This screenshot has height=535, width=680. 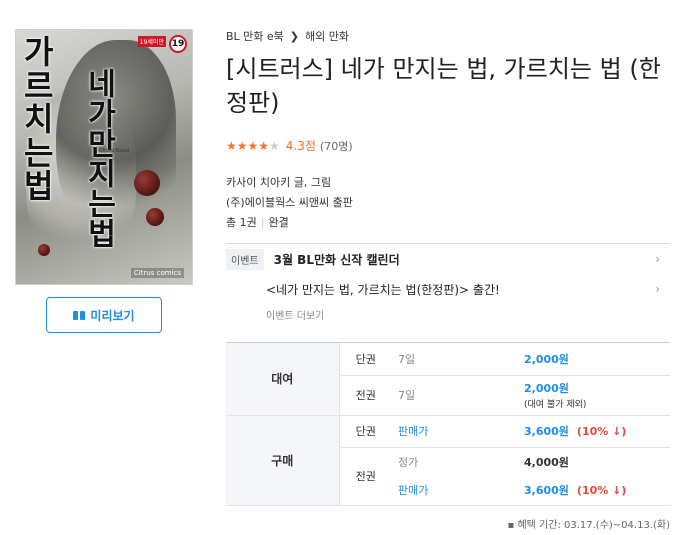 I want to click on breadcrumb: BL 만화 e북 ❯ 해외 만화, so click(x=287, y=36).